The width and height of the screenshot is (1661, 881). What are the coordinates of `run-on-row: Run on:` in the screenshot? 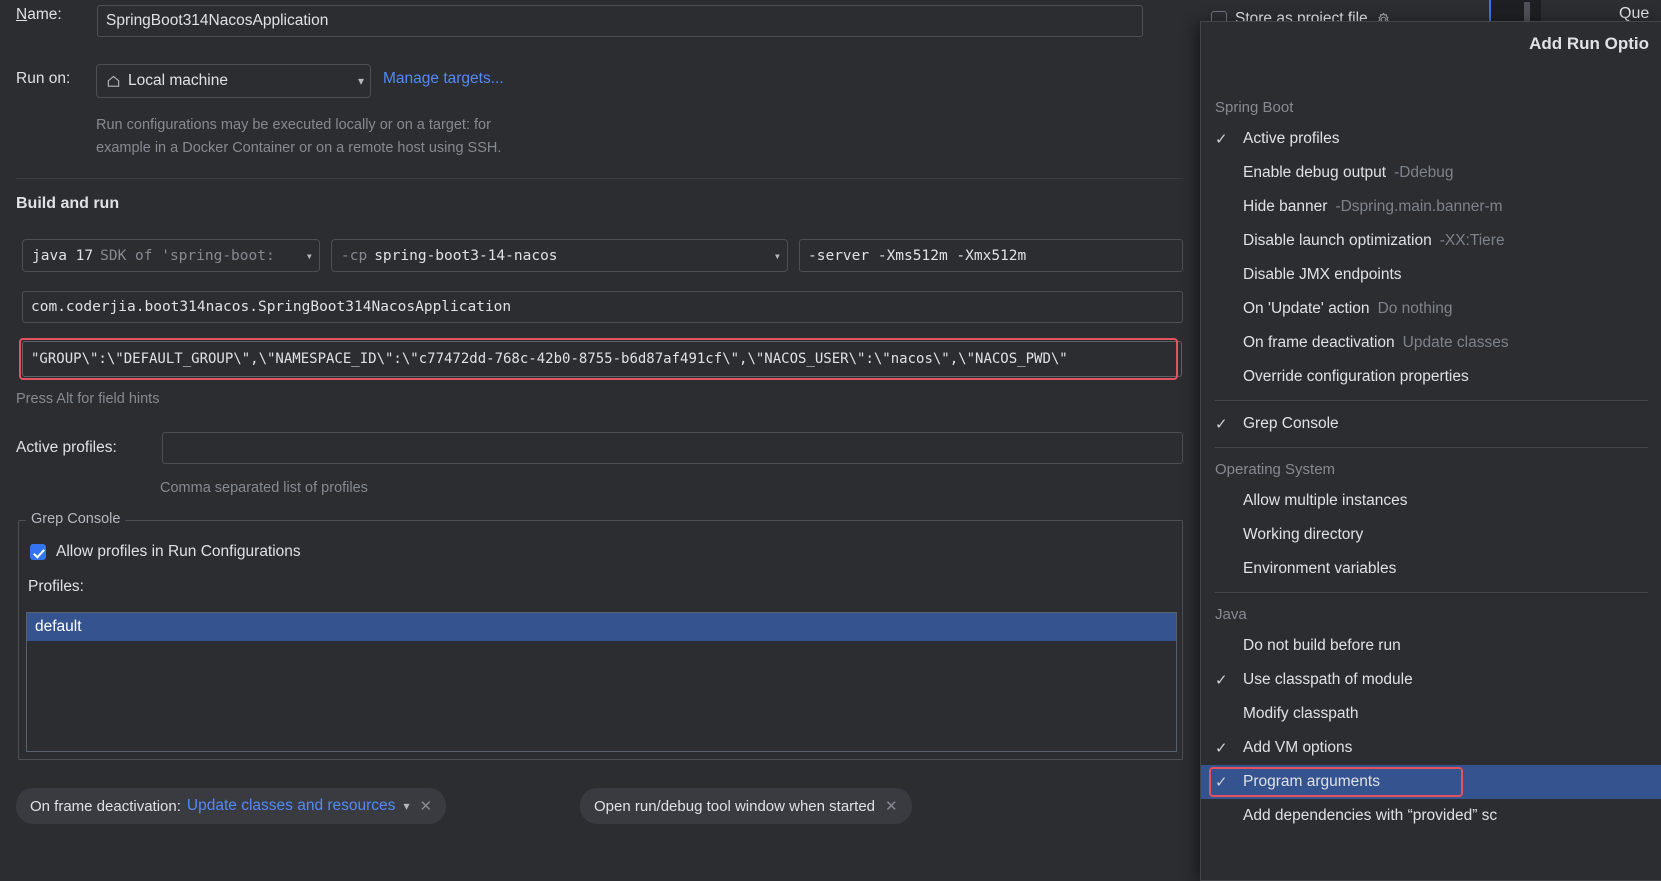 It's located at (43, 79).